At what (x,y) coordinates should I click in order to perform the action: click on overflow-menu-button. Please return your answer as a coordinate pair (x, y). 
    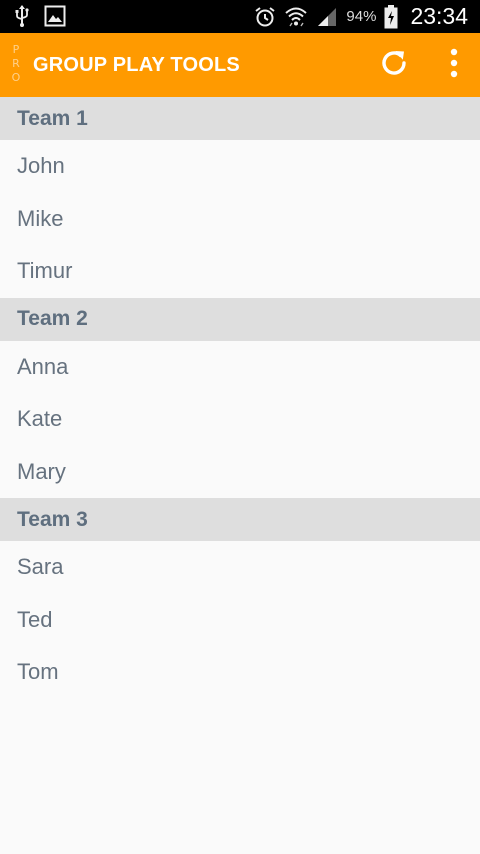
    Looking at the image, I should click on (454, 65).